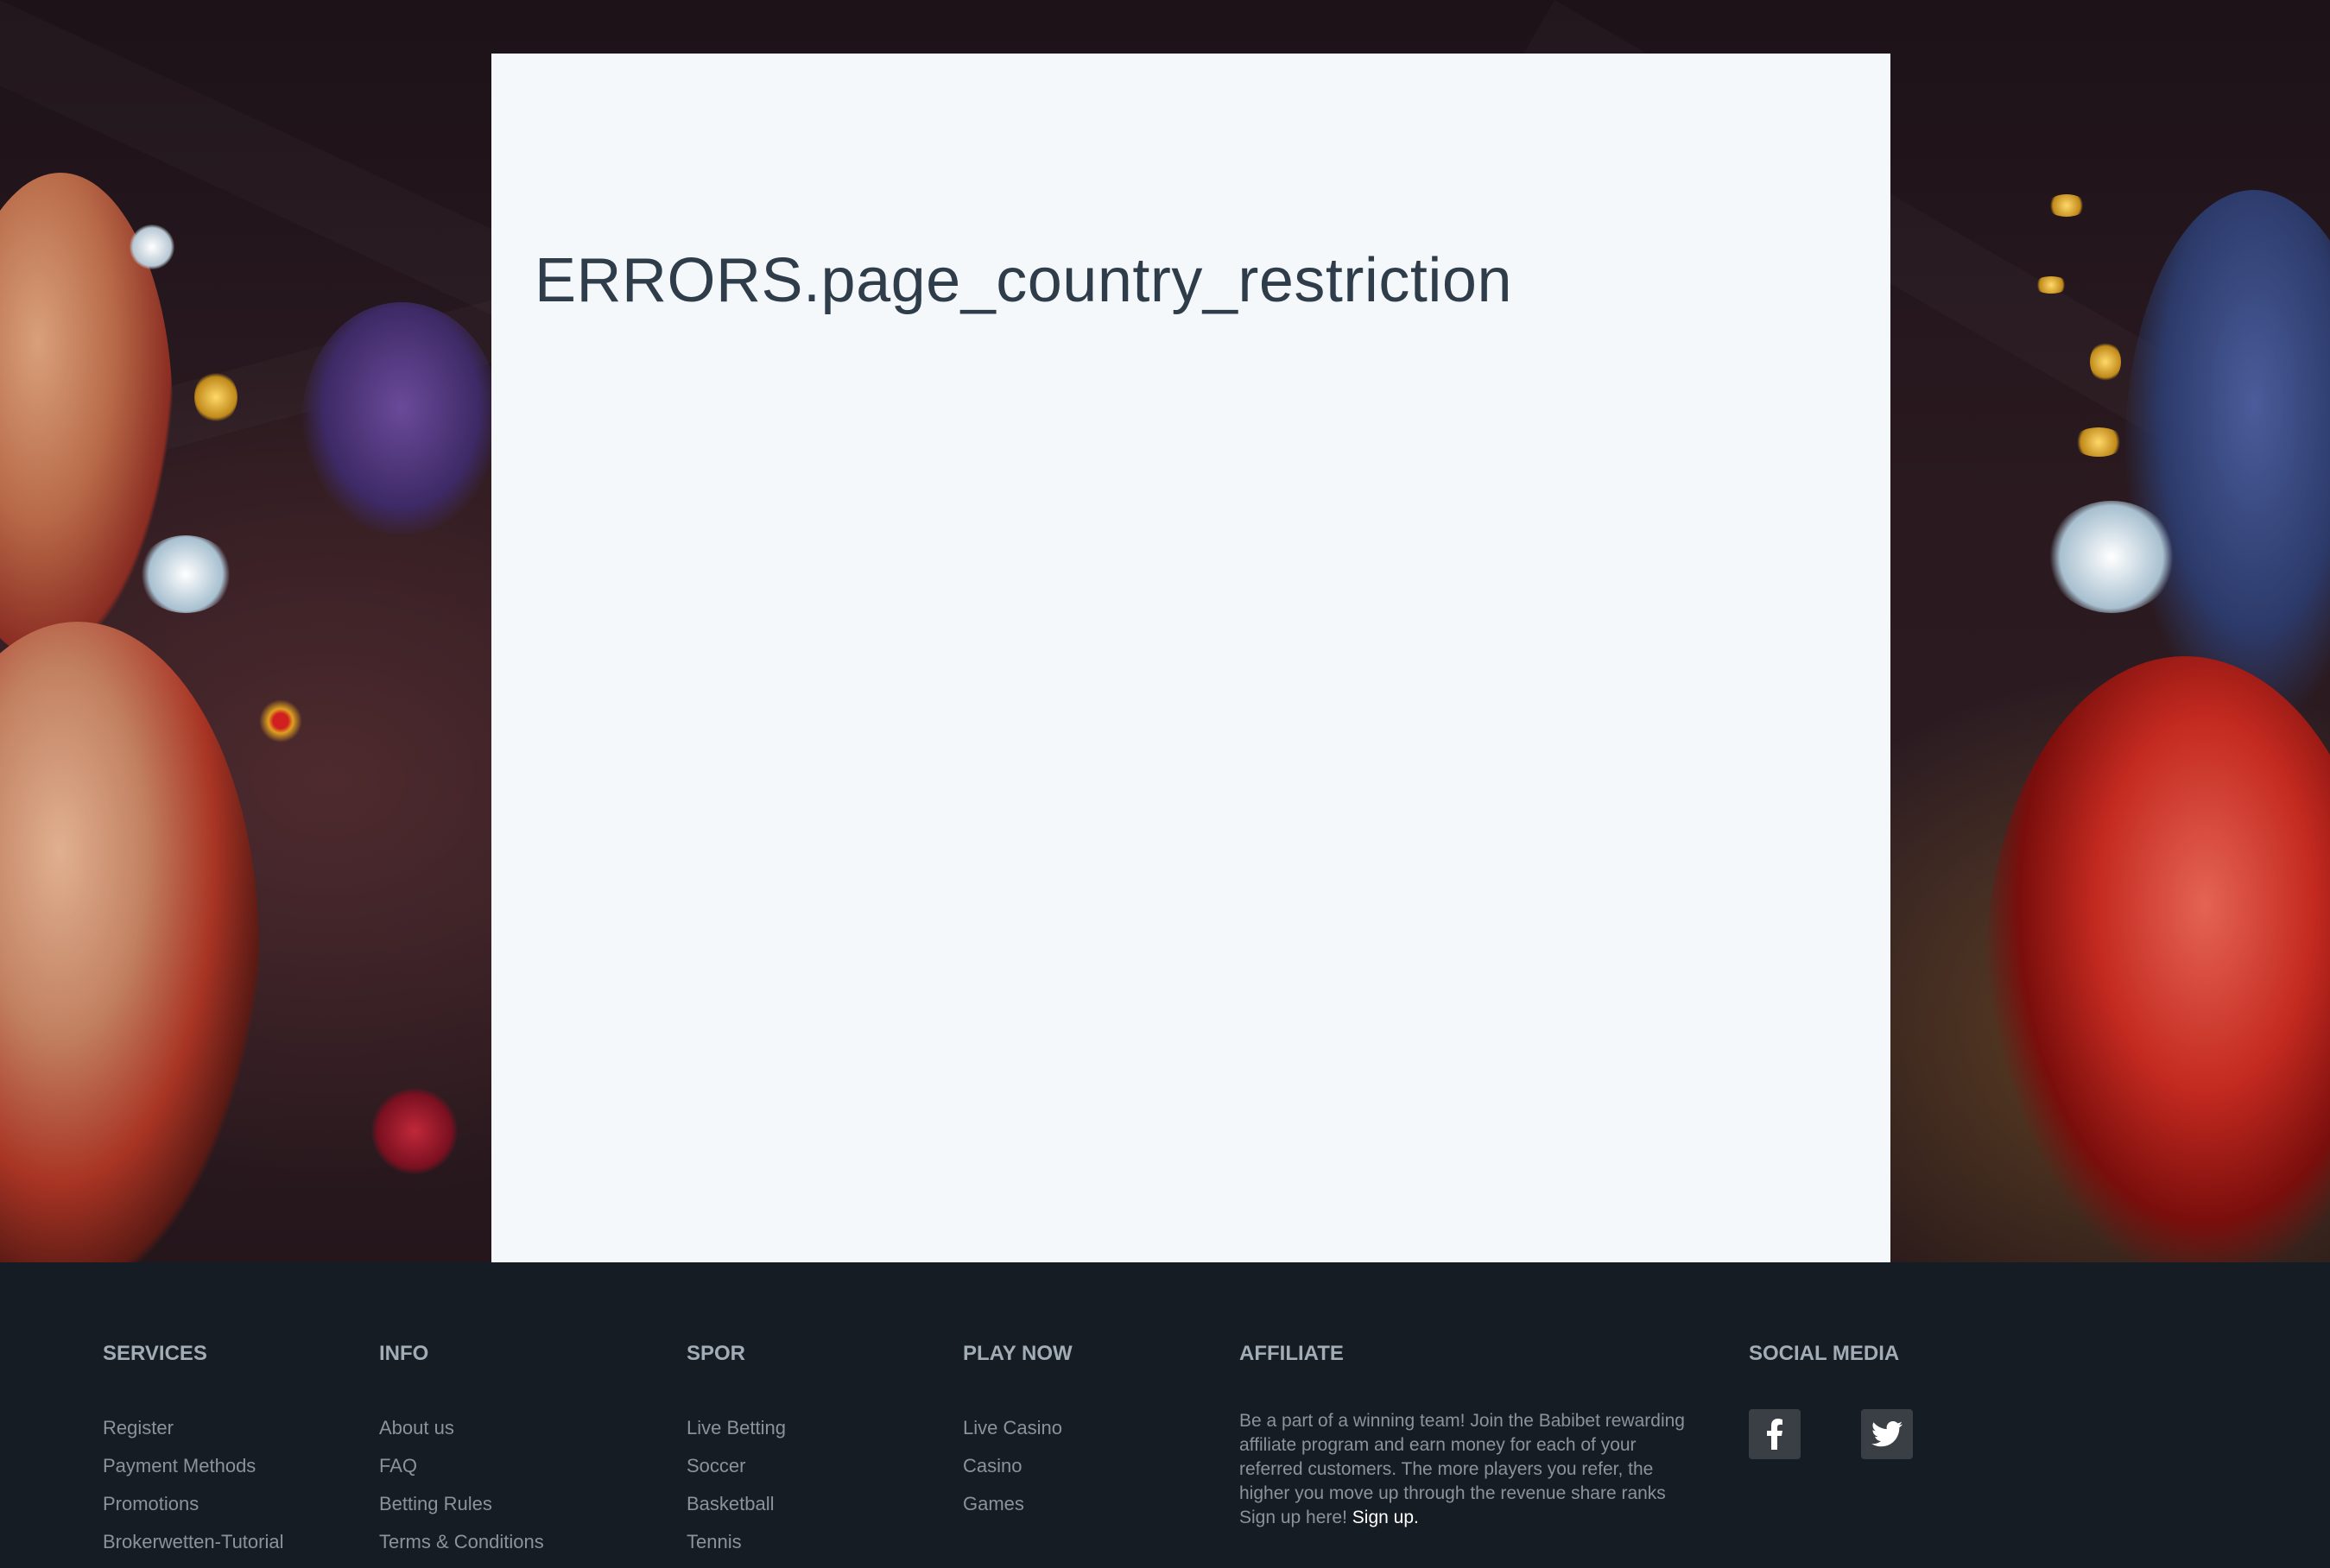 This screenshot has width=2330, height=1568. I want to click on heart-gem-illustration, so click(414, 1131).